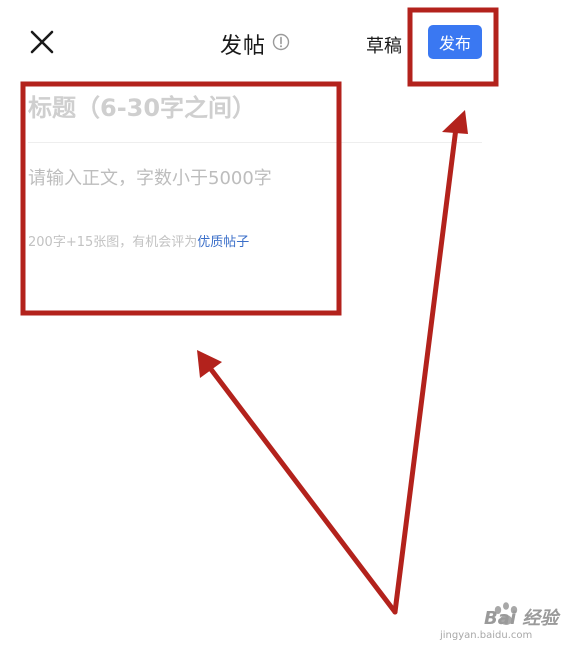 This screenshot has width=564, height=652. I want to click on arrow-head-publish, so click(455, 122).